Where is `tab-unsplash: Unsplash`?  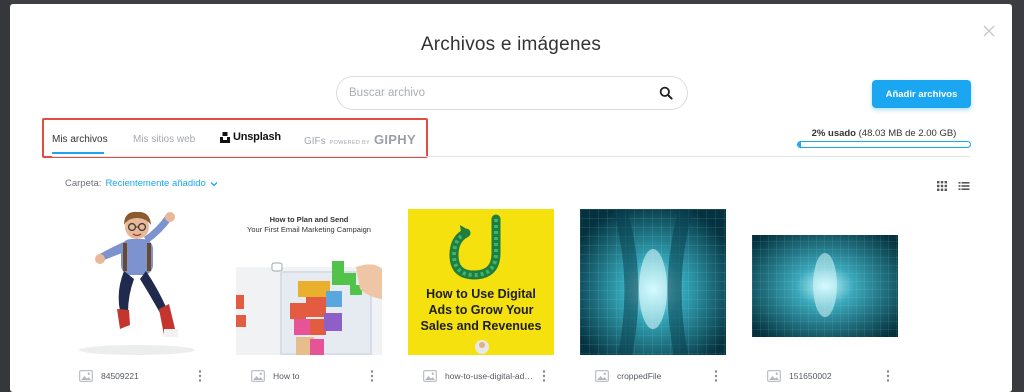 tab-unsplash: Unsplash is located at coordinates (250, 137).